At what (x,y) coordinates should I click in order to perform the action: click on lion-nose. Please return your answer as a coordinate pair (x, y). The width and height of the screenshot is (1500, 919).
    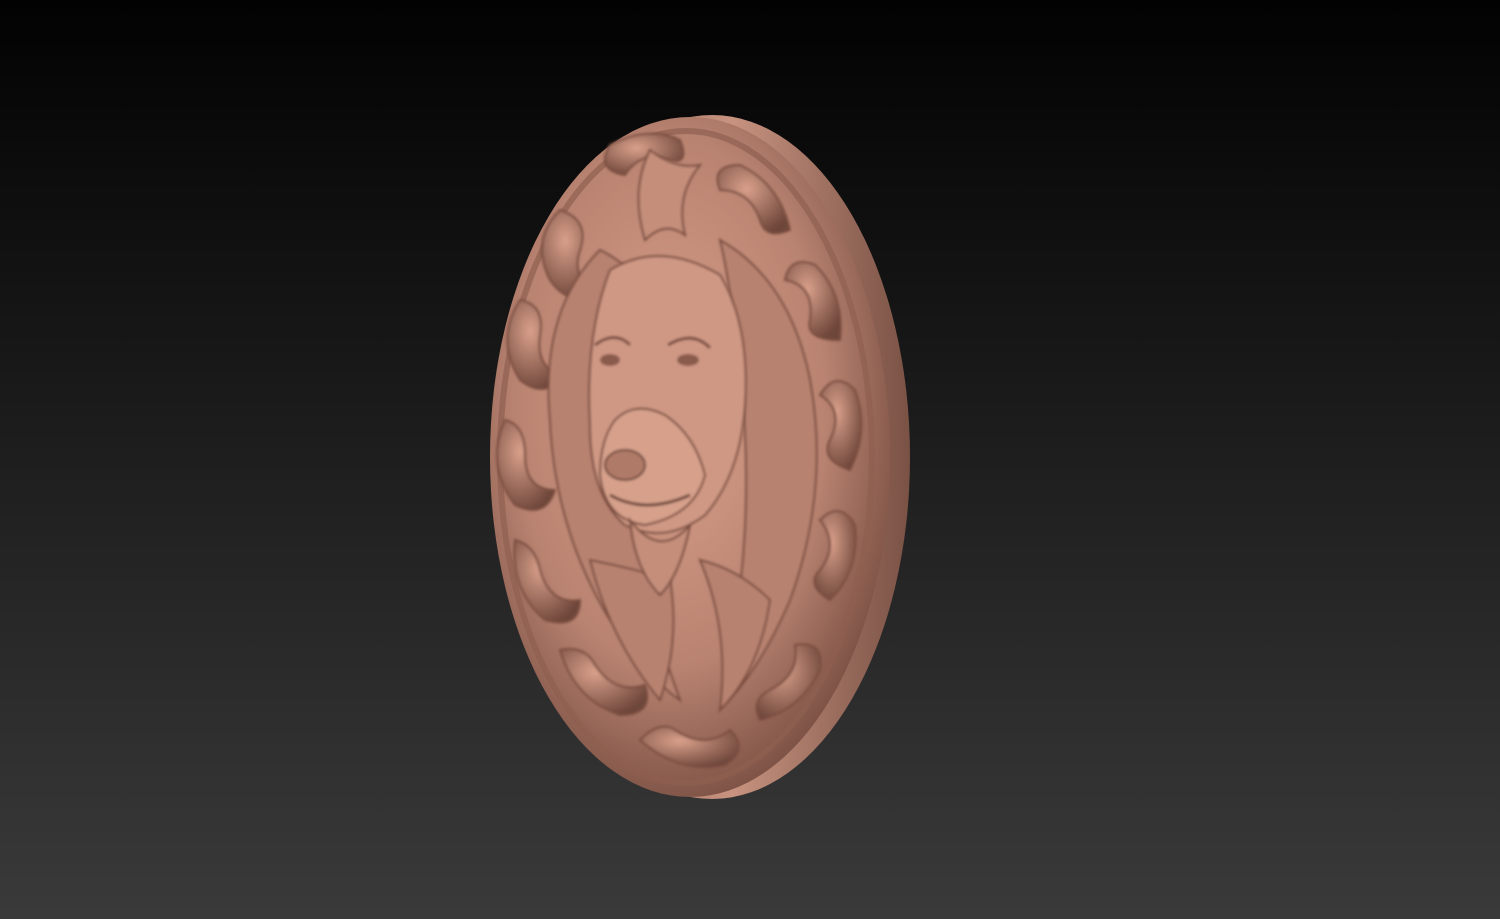
    Looking at the image, I should click on (625, 465).